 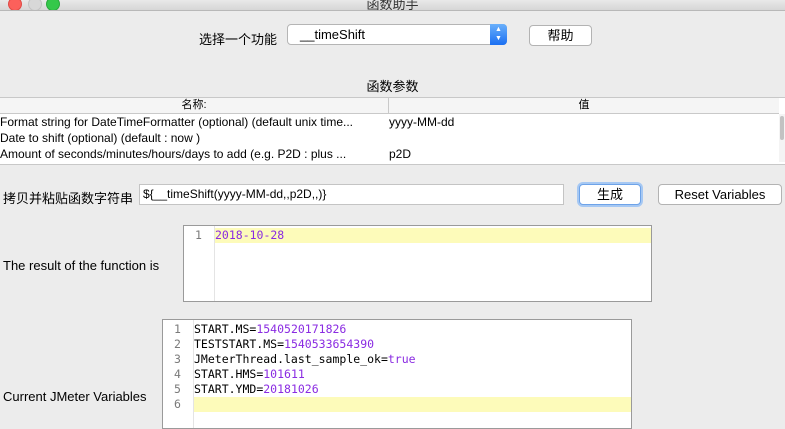 What do you see at coordinates (177, 374) in the screenshot?
I see `line-number: 4` at bounding box center [177, 374].